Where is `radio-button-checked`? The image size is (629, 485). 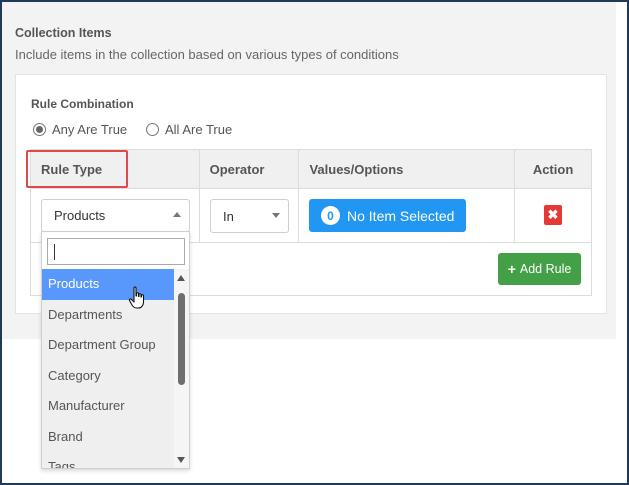 radio-button-checked is located at coordinates (39, 129).